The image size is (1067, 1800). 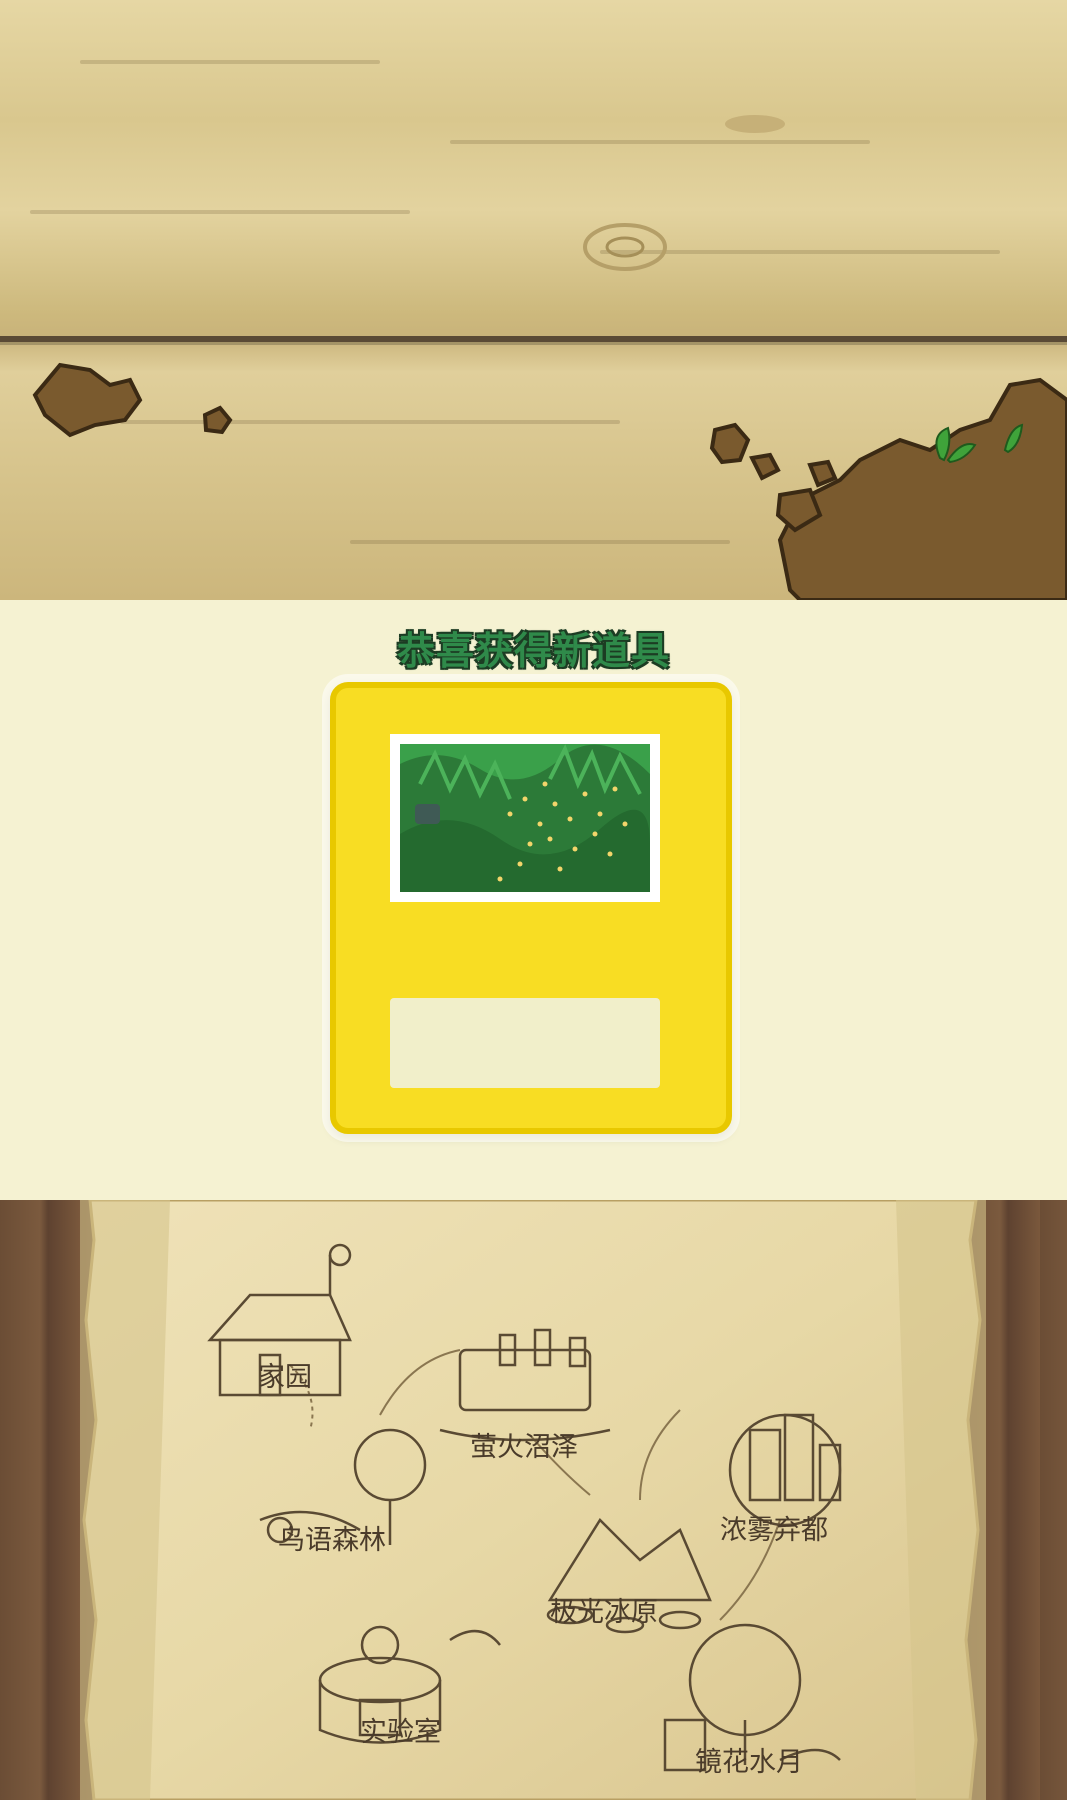 I want to click on map-location-swamp: 萤火沼泽, so click(x=524, y=1444).